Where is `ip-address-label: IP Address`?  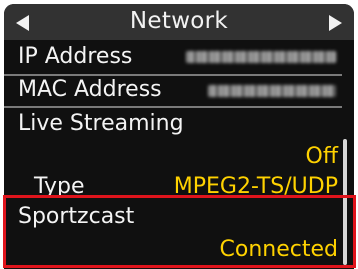
ip-address-label: IP Address is located at coordinates (75, 56).